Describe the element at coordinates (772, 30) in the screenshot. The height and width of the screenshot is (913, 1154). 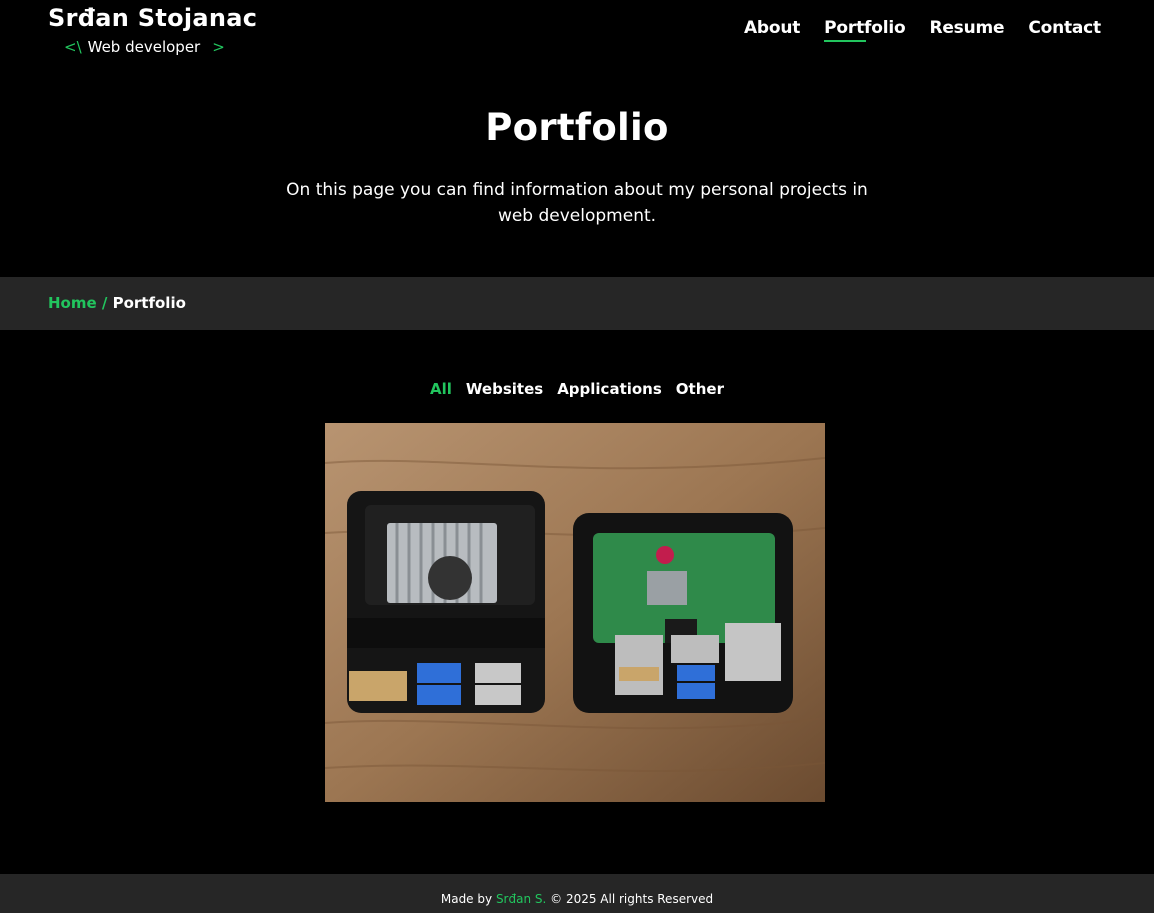
I see `nav-about: About` at that location.